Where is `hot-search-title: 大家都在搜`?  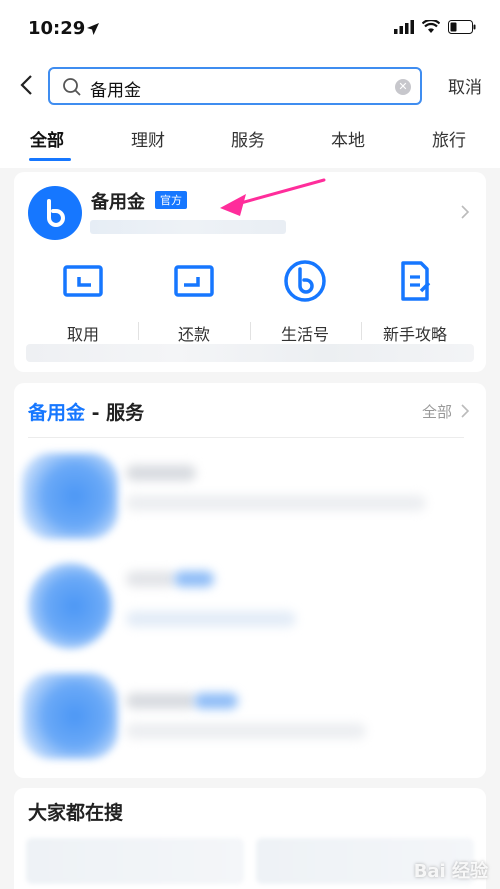
hot-search-title: 大家都在搜 is located at coordinates (76, 813).